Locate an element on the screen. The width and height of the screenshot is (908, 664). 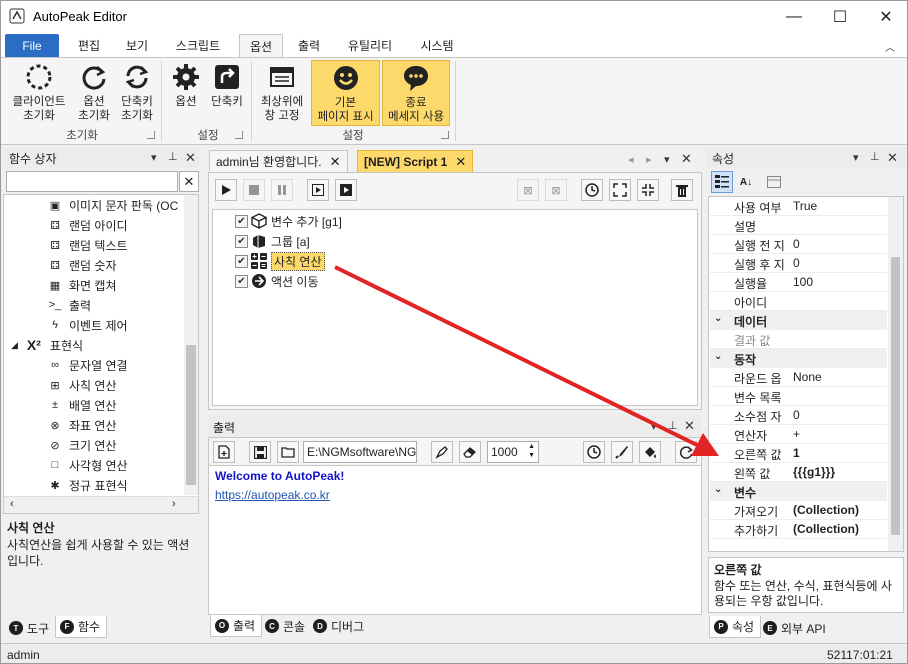
expand-arrow-icon: ◢ is located at coordinates (14, 345).